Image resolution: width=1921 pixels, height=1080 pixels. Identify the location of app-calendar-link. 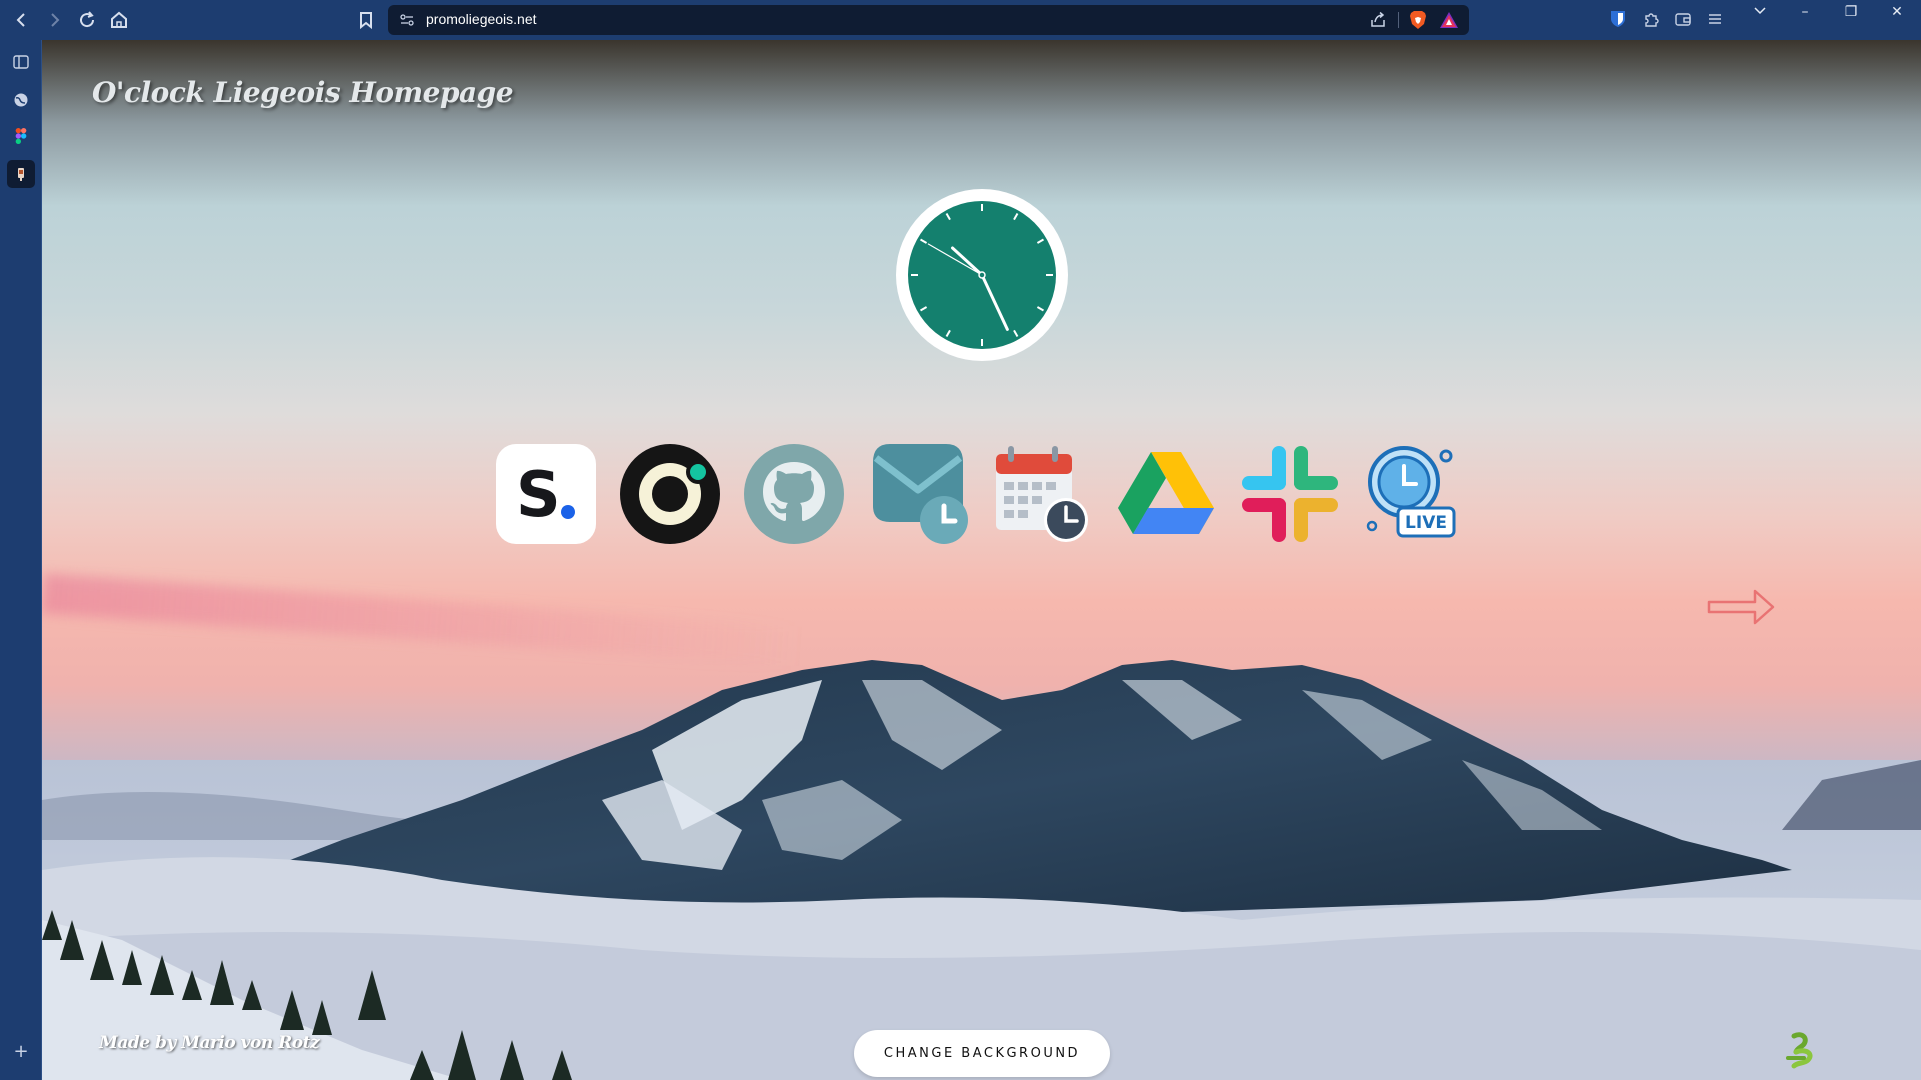
(1042, 494).